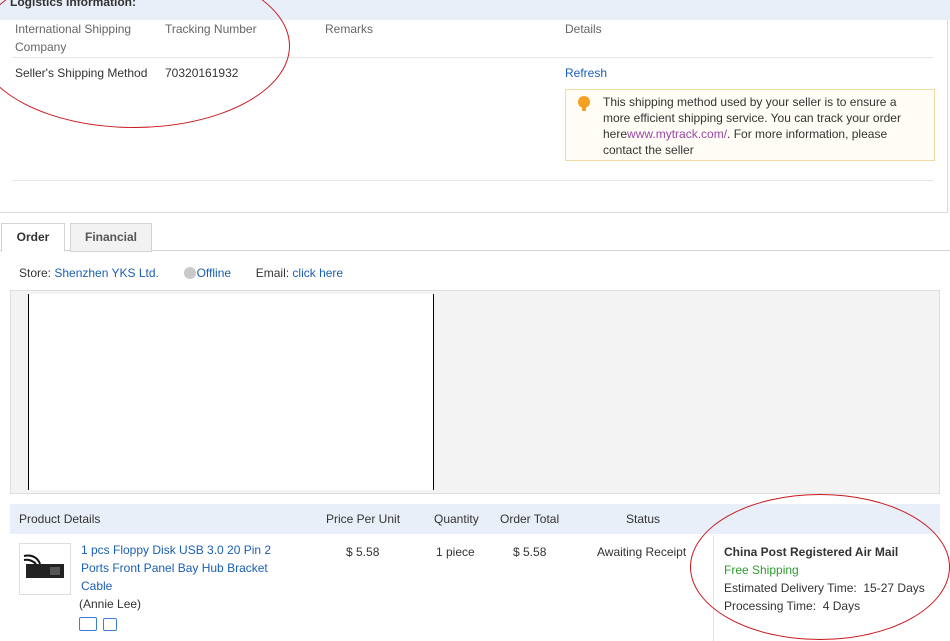 The width and height of the screenshot is (950, 641). Describe the element at coordinates (317, 273) in the screenshot. I see `email-link: click here` at that location.